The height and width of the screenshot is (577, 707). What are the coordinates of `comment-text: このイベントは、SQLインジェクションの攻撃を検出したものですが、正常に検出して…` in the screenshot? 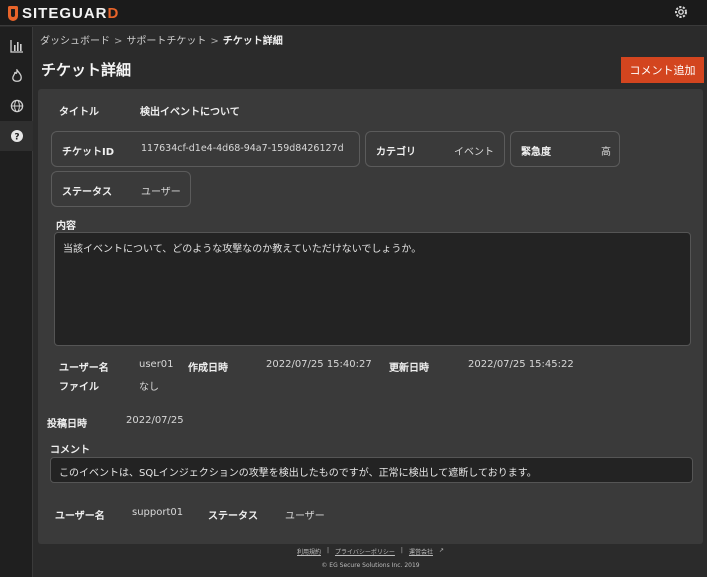 It's located at (371, 470).